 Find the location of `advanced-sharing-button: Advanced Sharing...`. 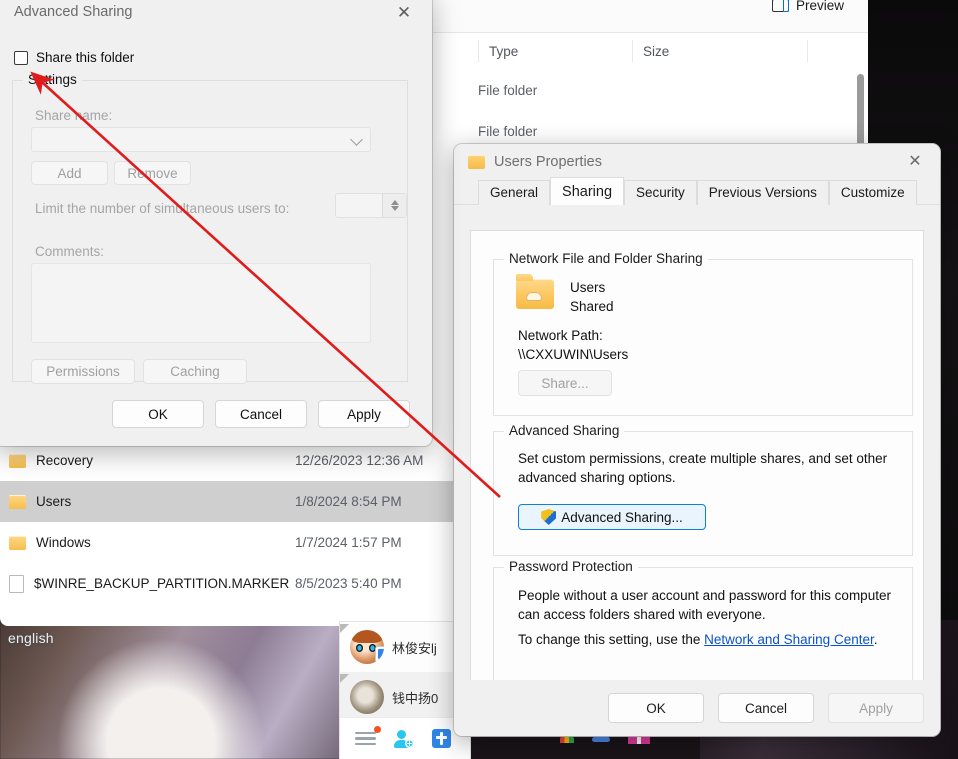

advanced-sharing-button: Advanced Sharing... is located at coordinates (612, 517).